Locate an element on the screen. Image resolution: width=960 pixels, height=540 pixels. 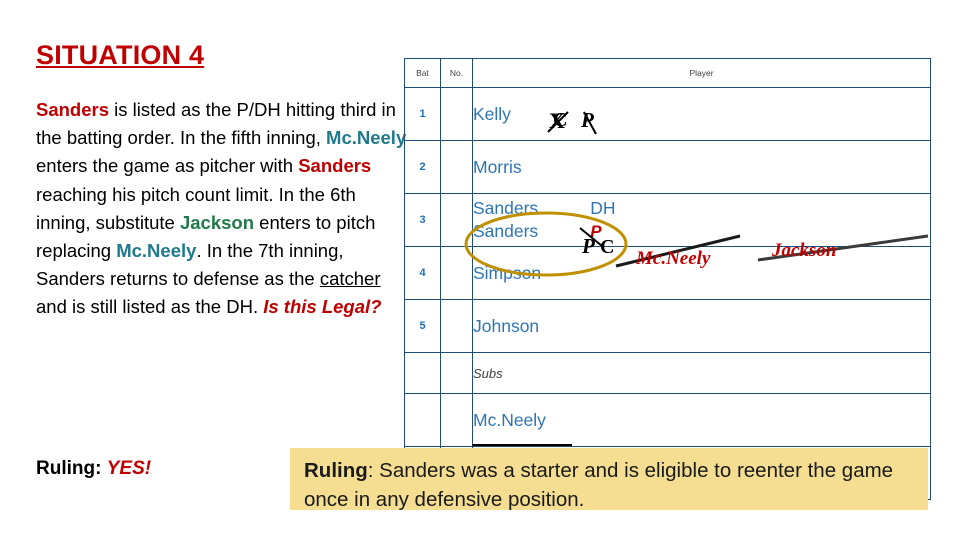
row-2-player: Morris is located at coordinates (701, 167).